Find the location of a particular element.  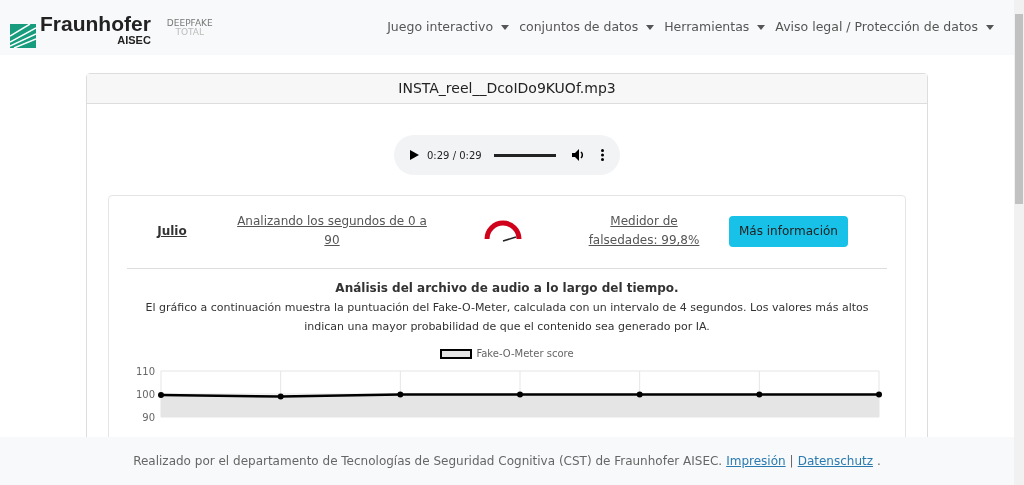

nav-menu-item: conjuntos de datos is located at coordinates (587, 27).